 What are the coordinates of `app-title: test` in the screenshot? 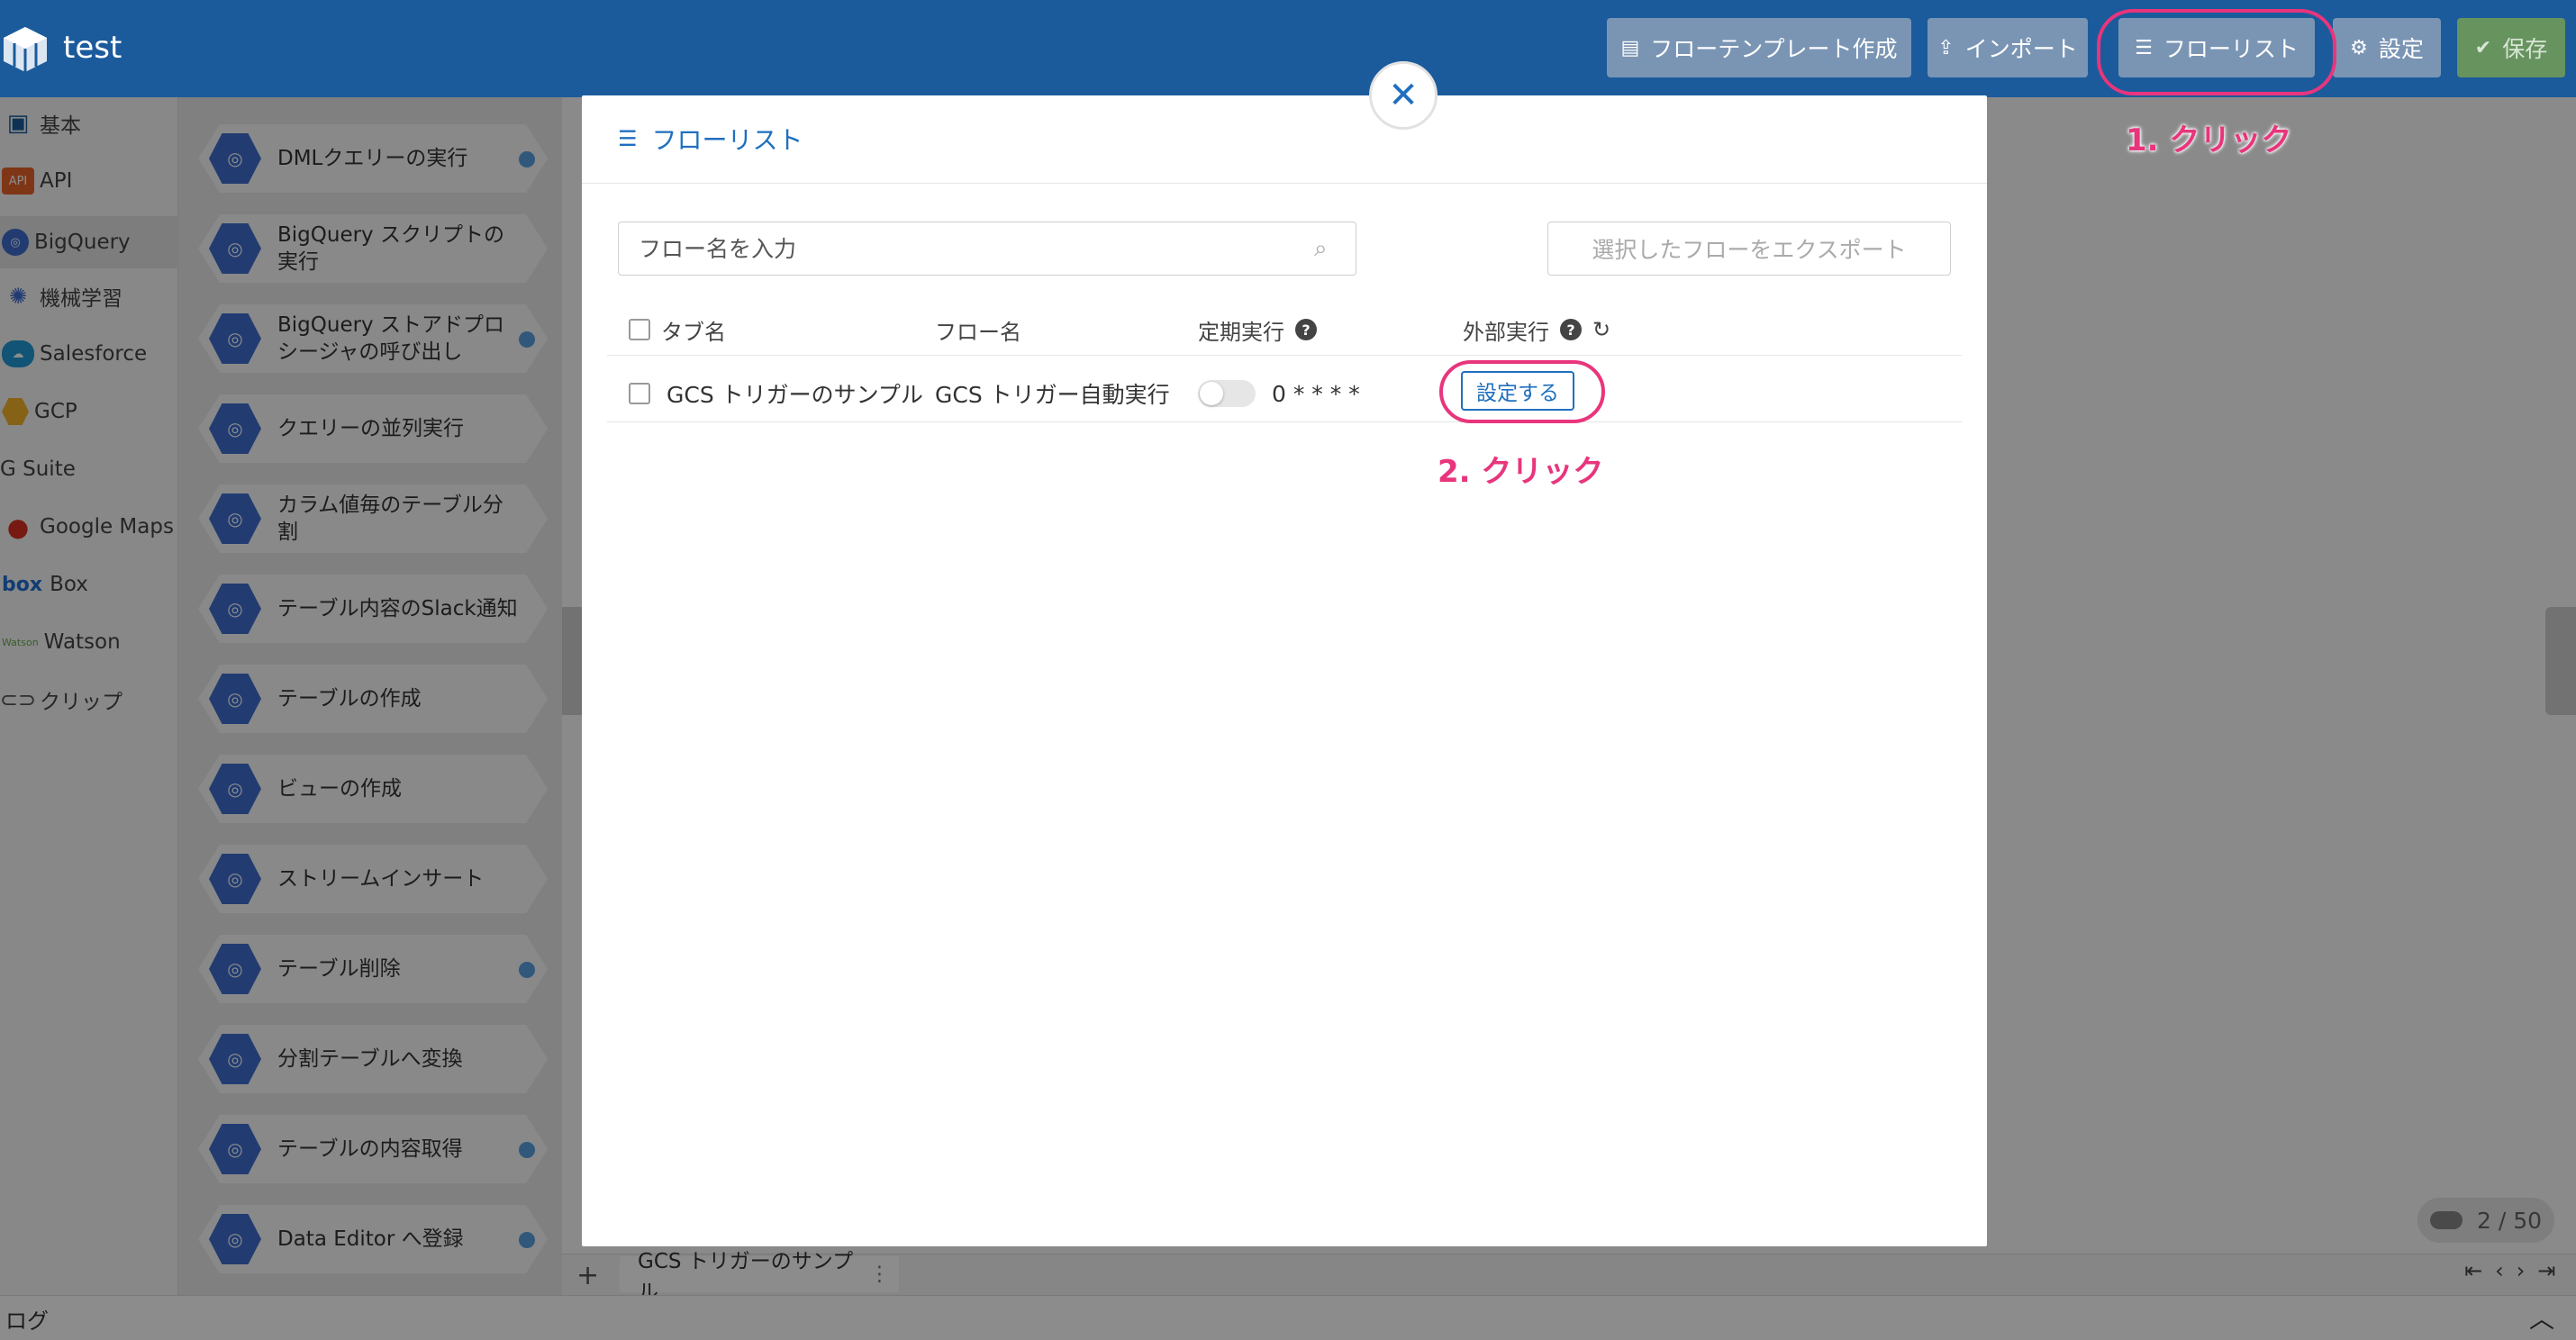 It's located at (92, 48).